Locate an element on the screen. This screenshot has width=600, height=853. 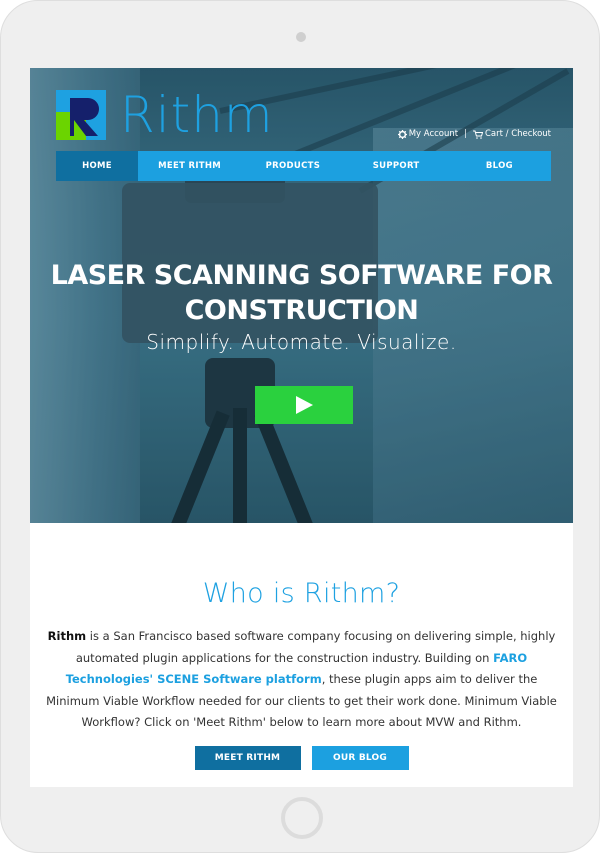
cart-label: Cart / Checkout is located at coordinates (517, 134).